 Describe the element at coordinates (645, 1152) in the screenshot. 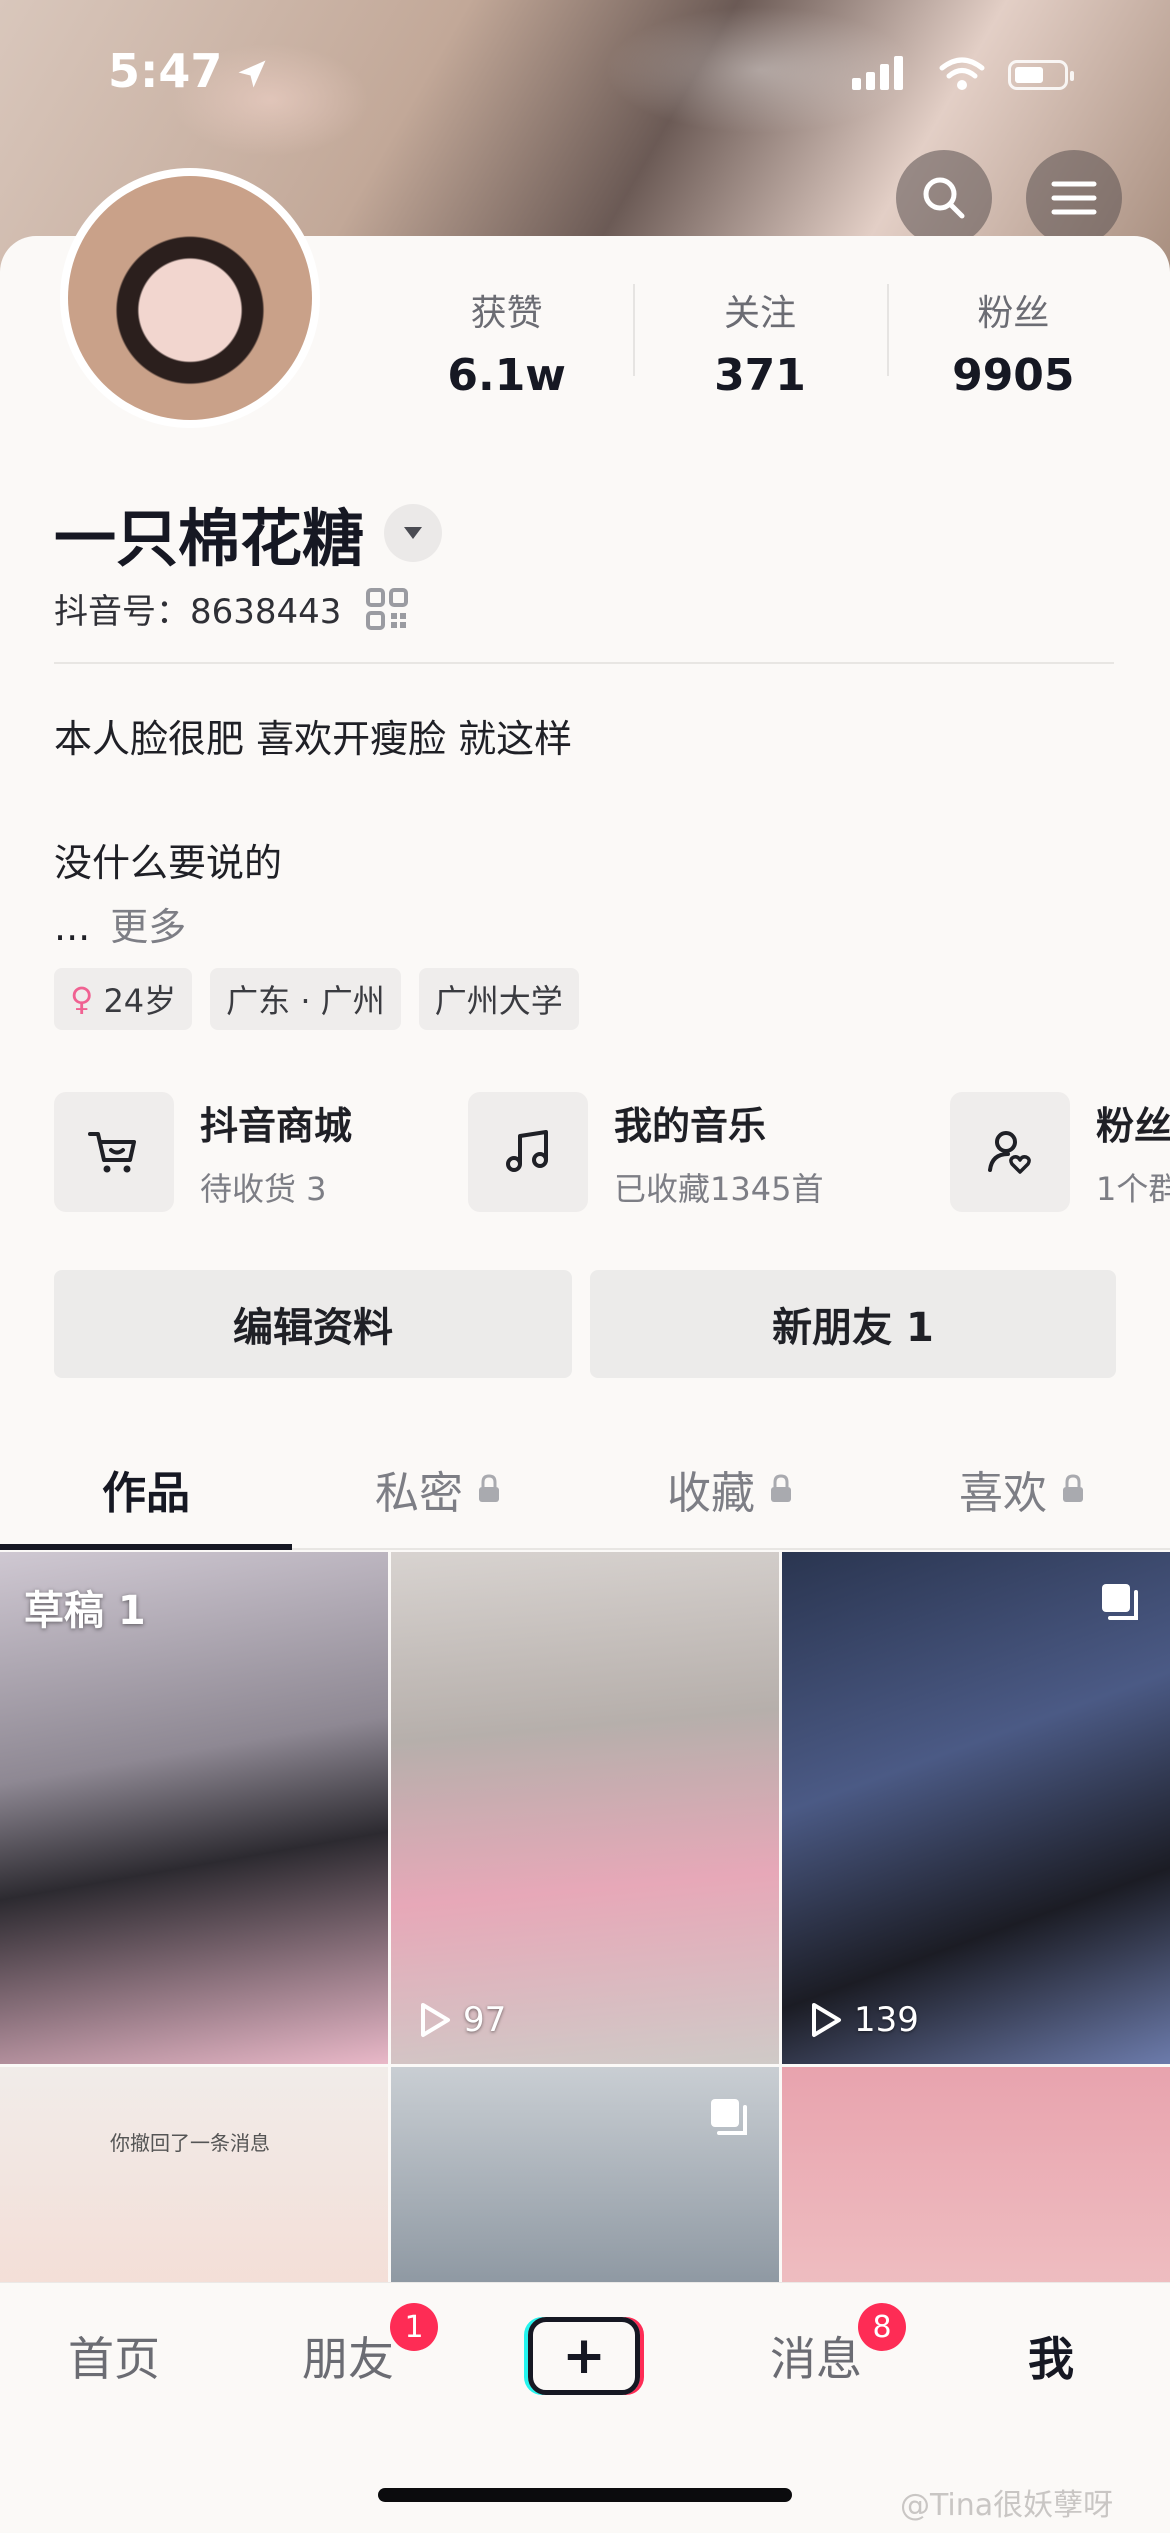

I see `service-music: 我的音乐 已收藏1345首` at that location.